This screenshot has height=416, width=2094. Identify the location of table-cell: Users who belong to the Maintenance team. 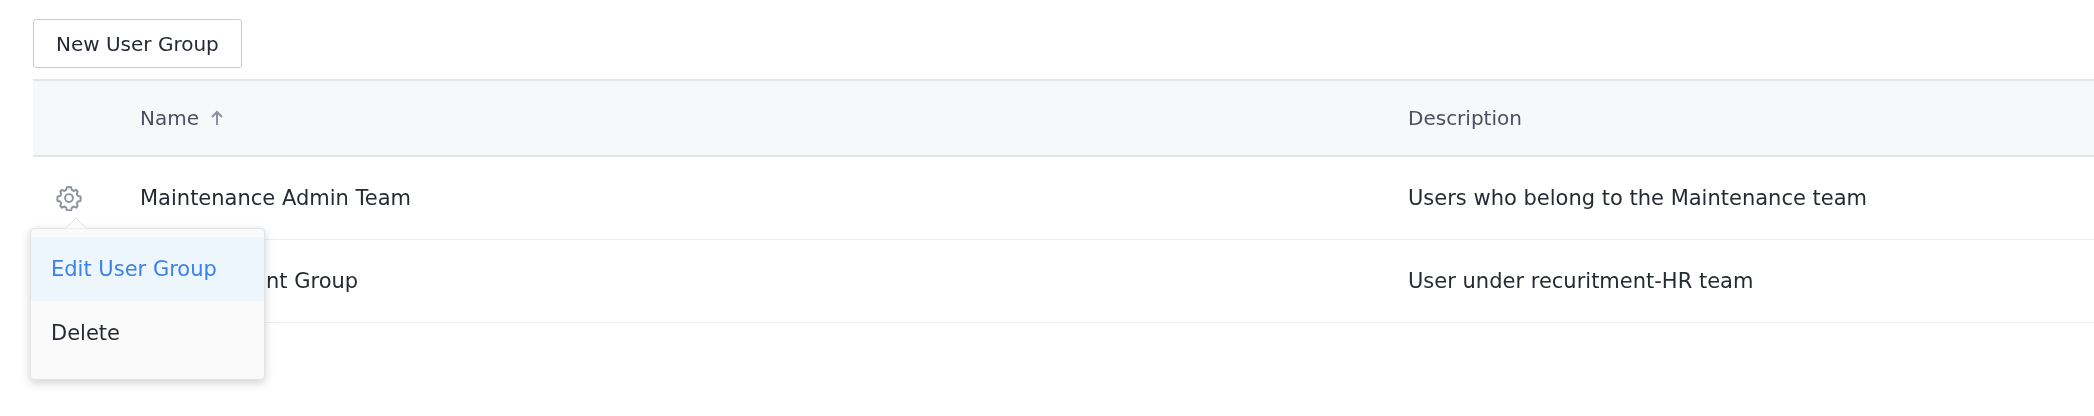
(1638, 198).